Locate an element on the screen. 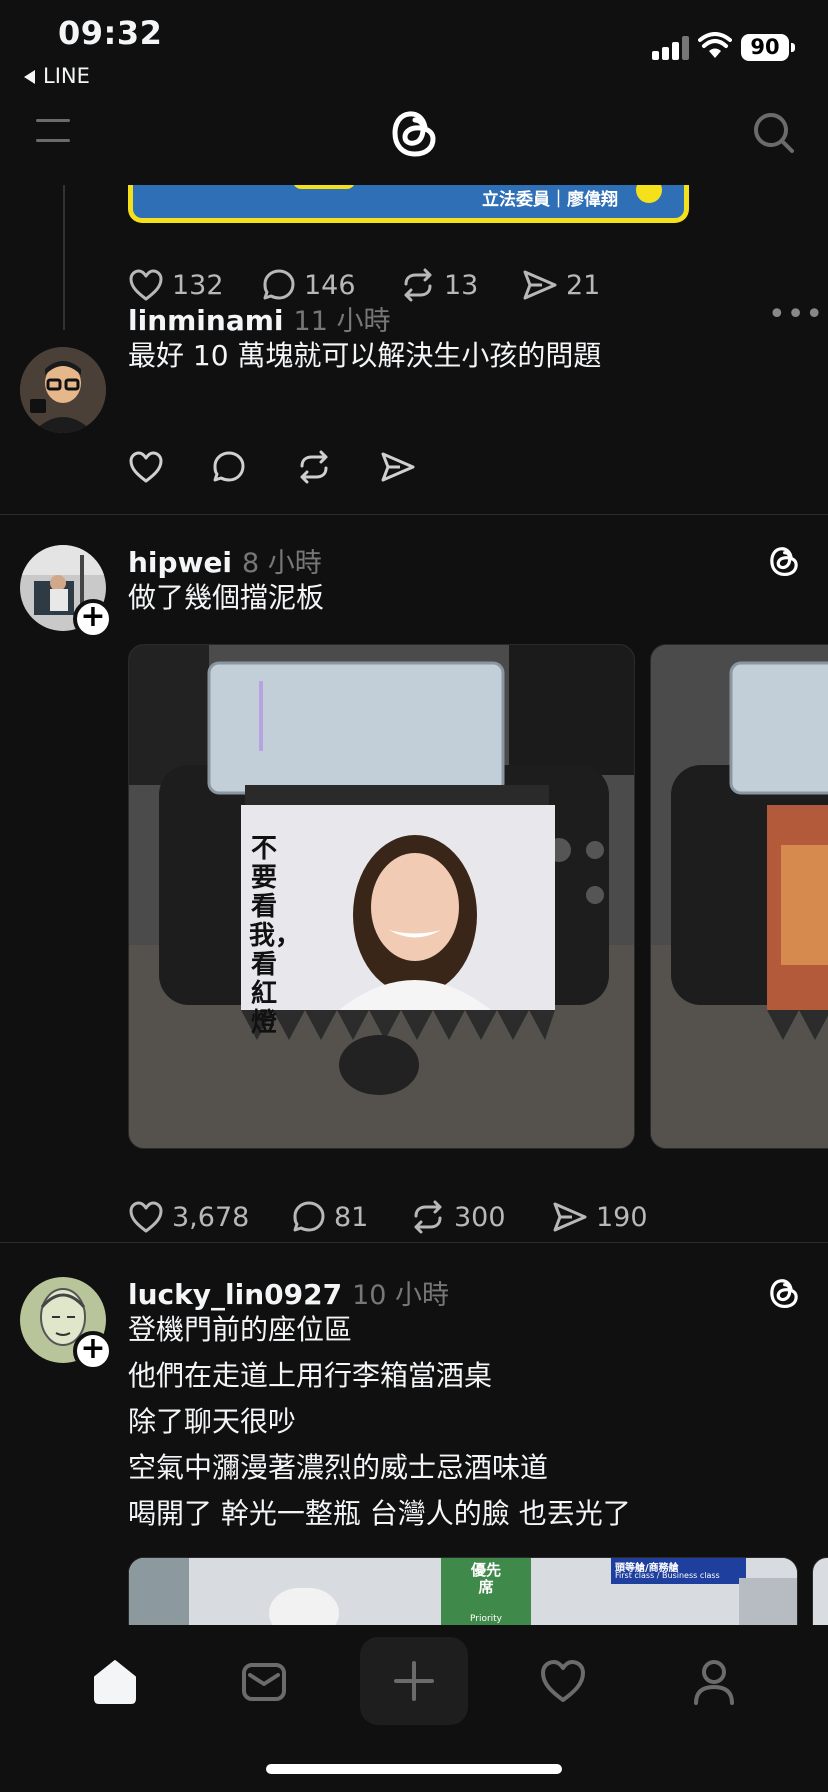  avatar-image is located at coordinates (63, 390).